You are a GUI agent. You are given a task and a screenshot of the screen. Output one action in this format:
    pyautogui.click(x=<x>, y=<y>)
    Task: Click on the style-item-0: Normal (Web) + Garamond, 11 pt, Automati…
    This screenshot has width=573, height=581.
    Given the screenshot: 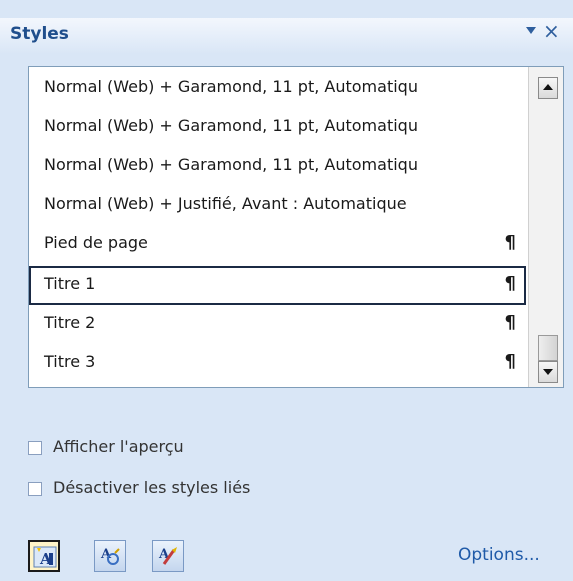 What is the action you would take?
    pyautogui.click(x=277, y=88)
    